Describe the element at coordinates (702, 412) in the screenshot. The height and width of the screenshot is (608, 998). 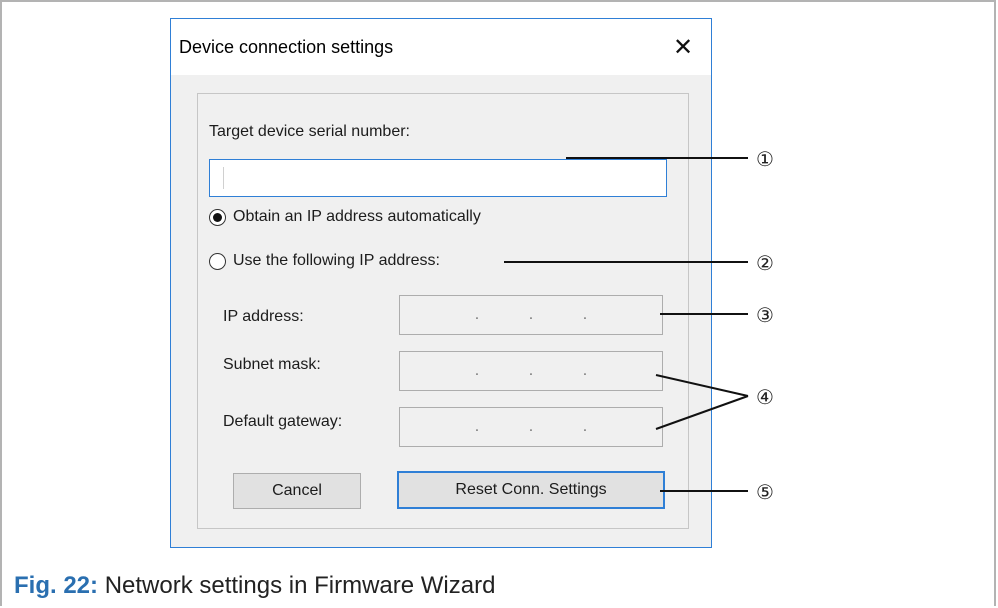
I see `callout-line-4b` at that location.